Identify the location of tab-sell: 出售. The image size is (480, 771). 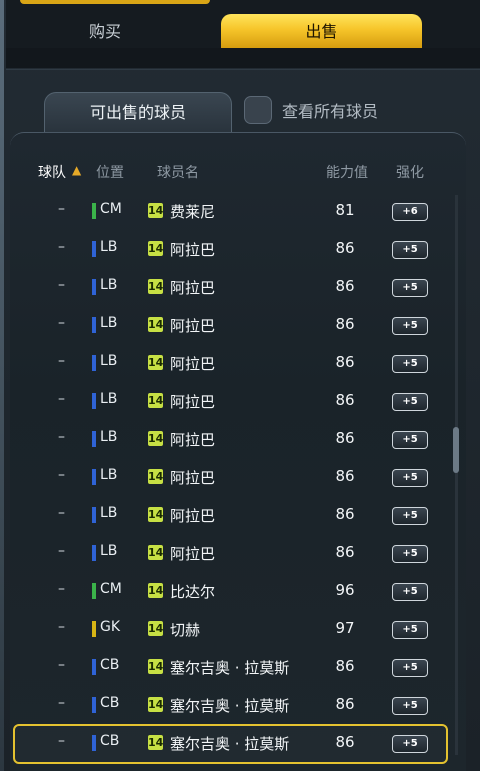
(321, 31).